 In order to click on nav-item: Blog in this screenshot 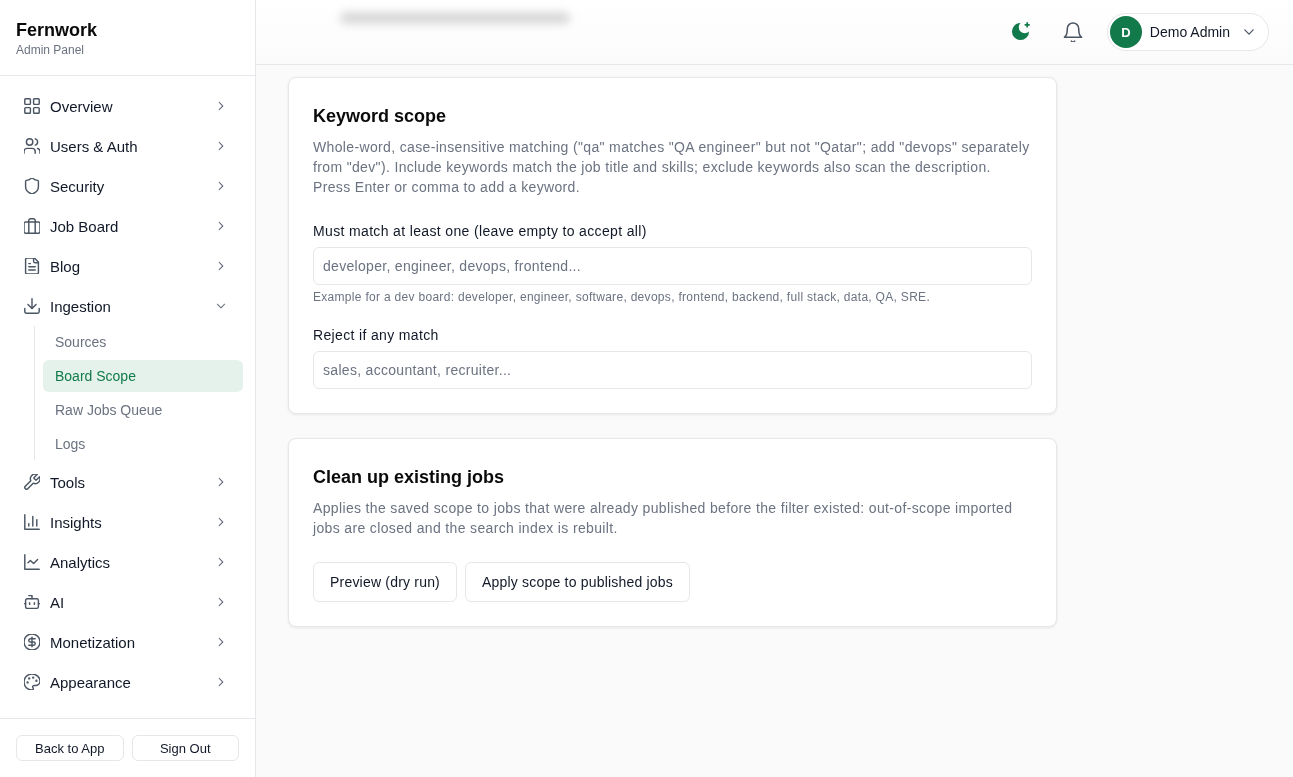, I will do `click(127, 266)`.